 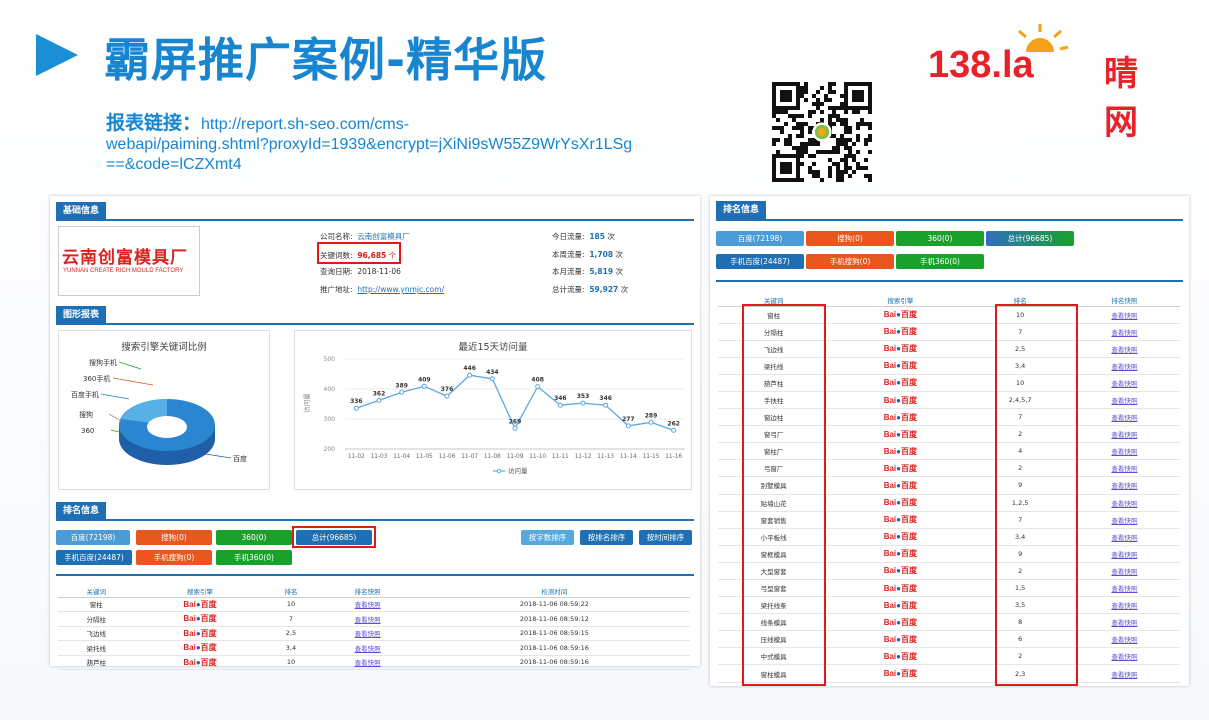 What do you see at coordinates (379, 393) in the screenshot?
I see `data-label: 362` at bounding box center [379, 393].